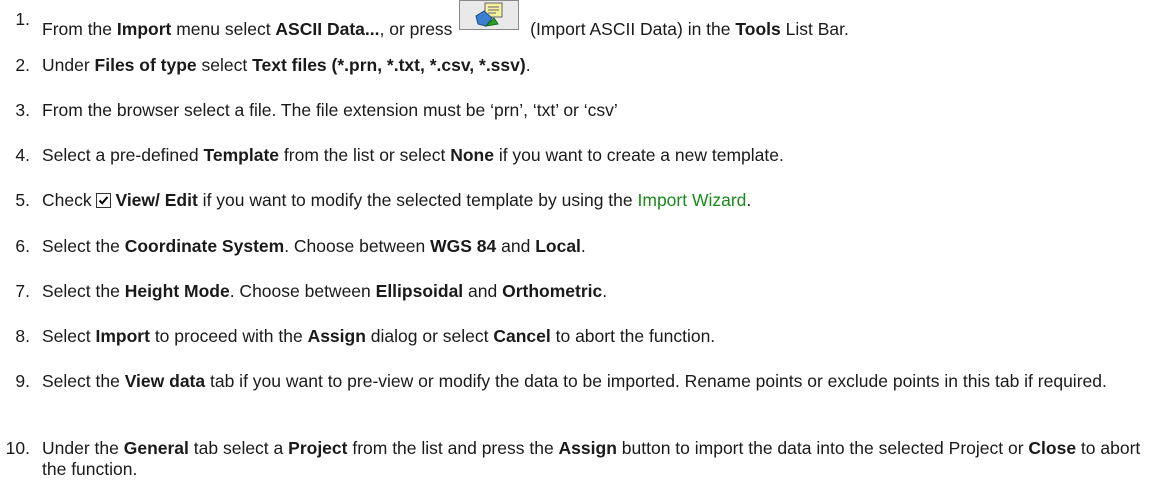 The image size is (1157, 481). Describe the element at coordinates (22, 110) in the screenshot. I see `step-number: 3.` at that location.